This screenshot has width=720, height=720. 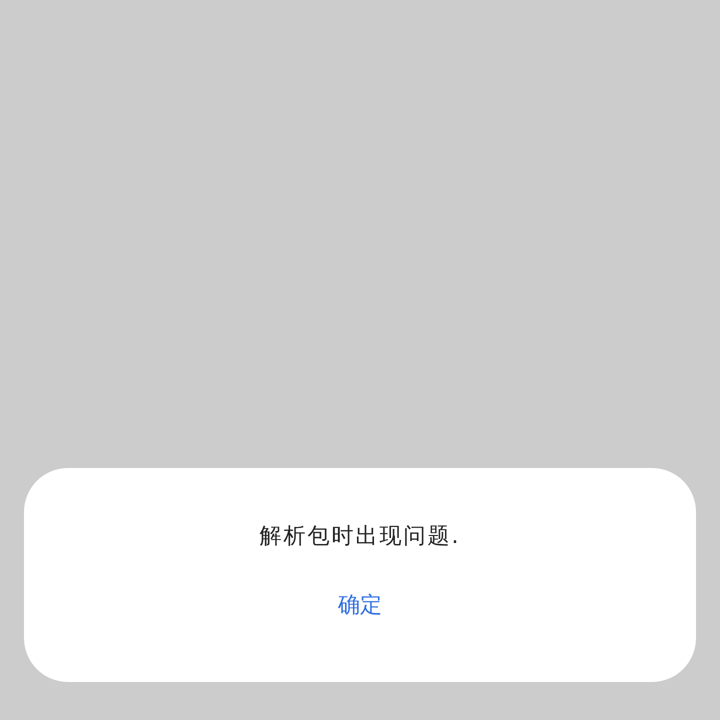 What do you see at coordinates (360, 537) in the screenshot?
I see `dialog-message: 解析包时出现问题.` at bounding box center [360, 537].